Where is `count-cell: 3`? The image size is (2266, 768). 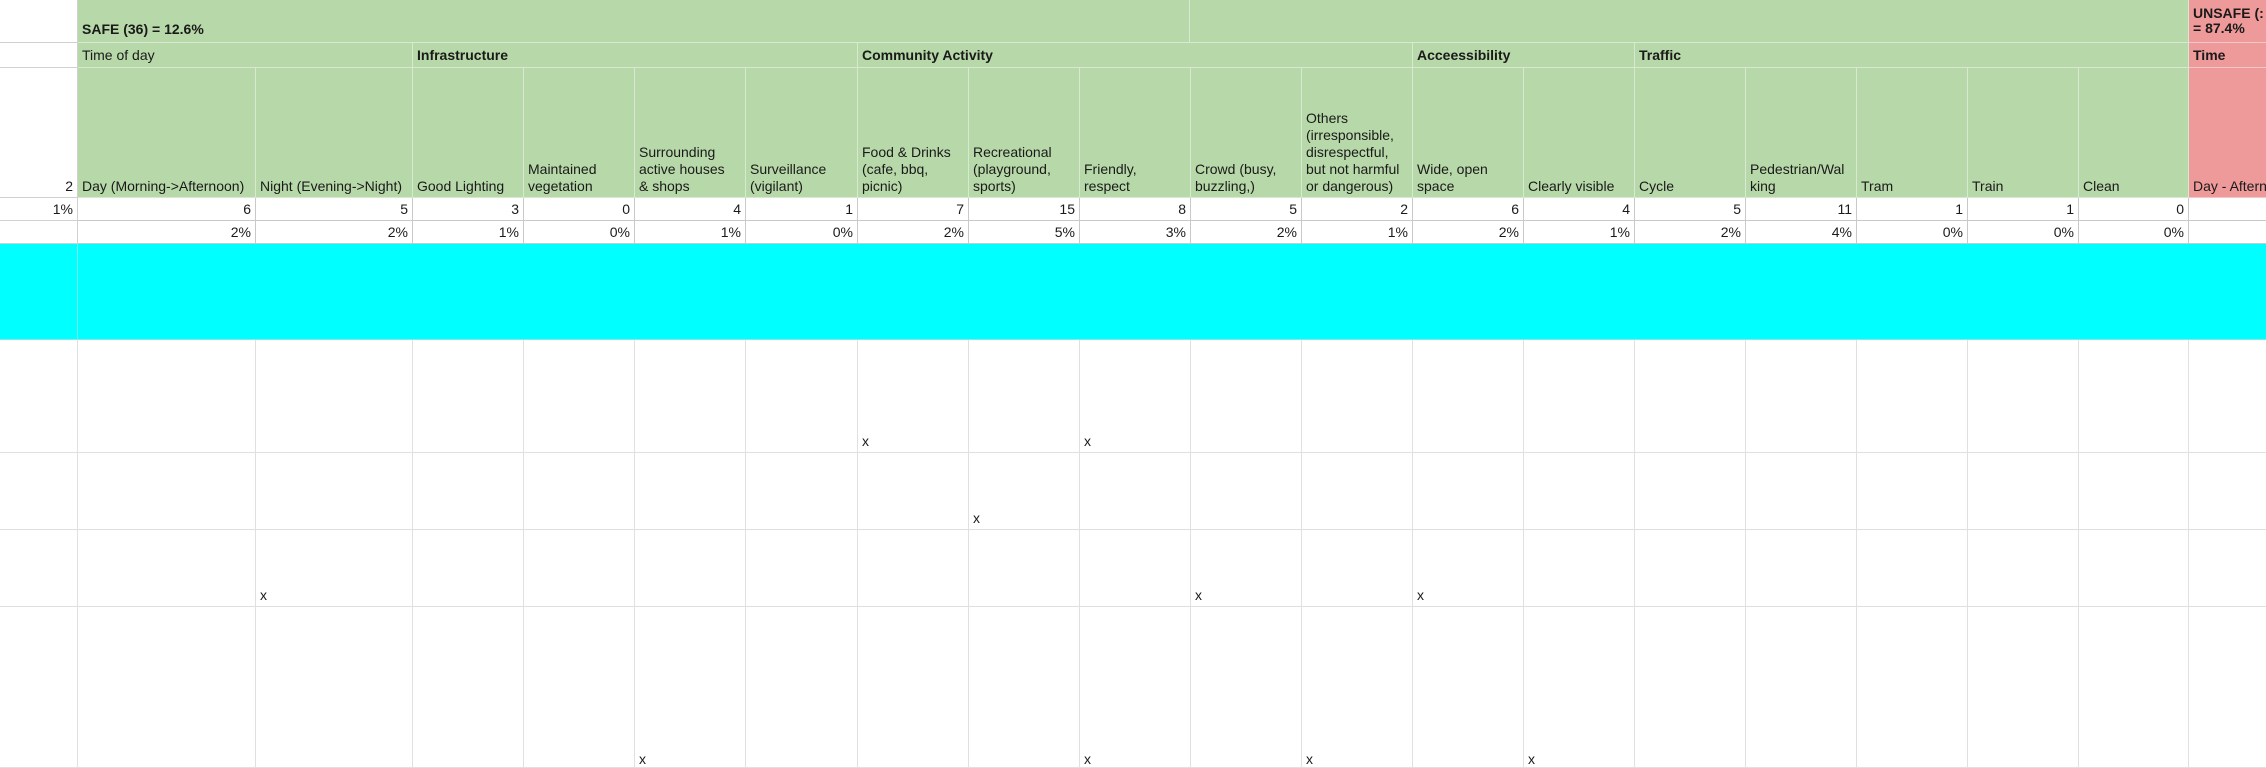 count-cell: 3 is located at coordinates (468, 209).